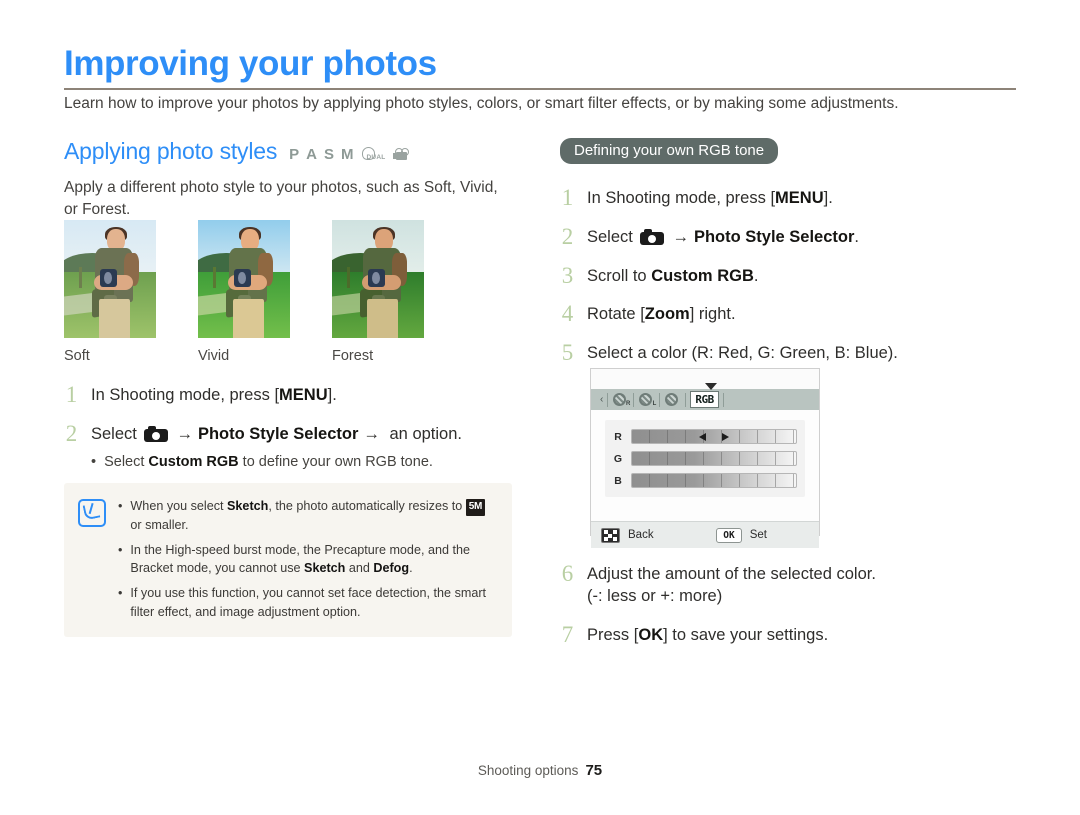 The image size is (1080, 815). I want to click on step-item: 2 Select → Photo Style Selector., so click(795, 237).